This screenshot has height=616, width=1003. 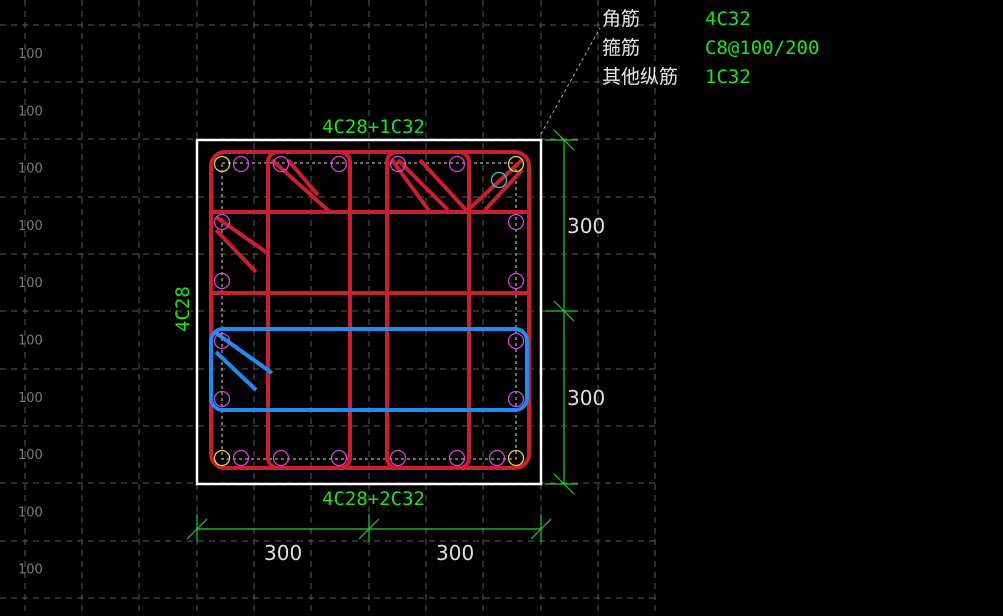 I want to click on legend-leader, so click(x=570, y=81).